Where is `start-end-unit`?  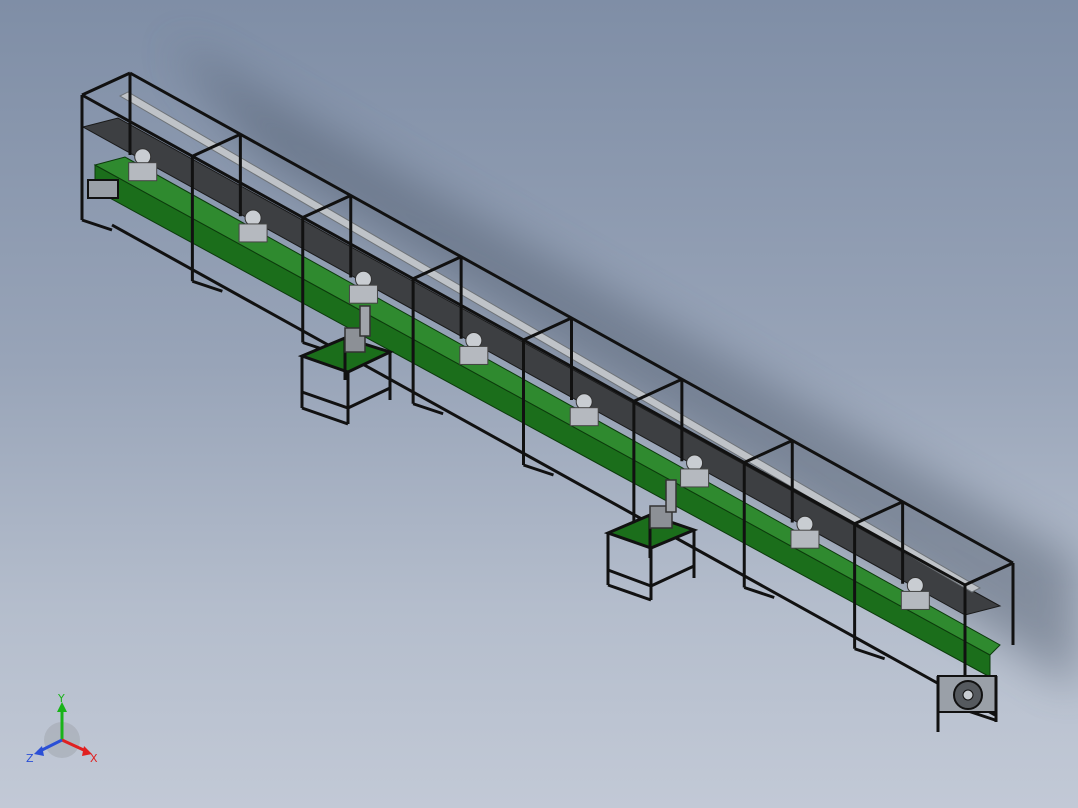 start-end-unit is located at coordinates (103, 189).